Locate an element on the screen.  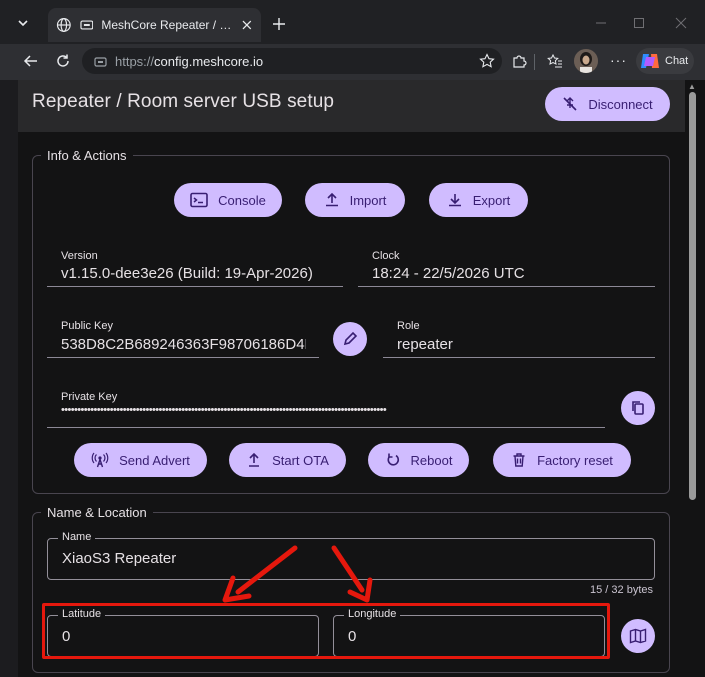
annotation-arrow-longitude is located at coordinates (352, 574).